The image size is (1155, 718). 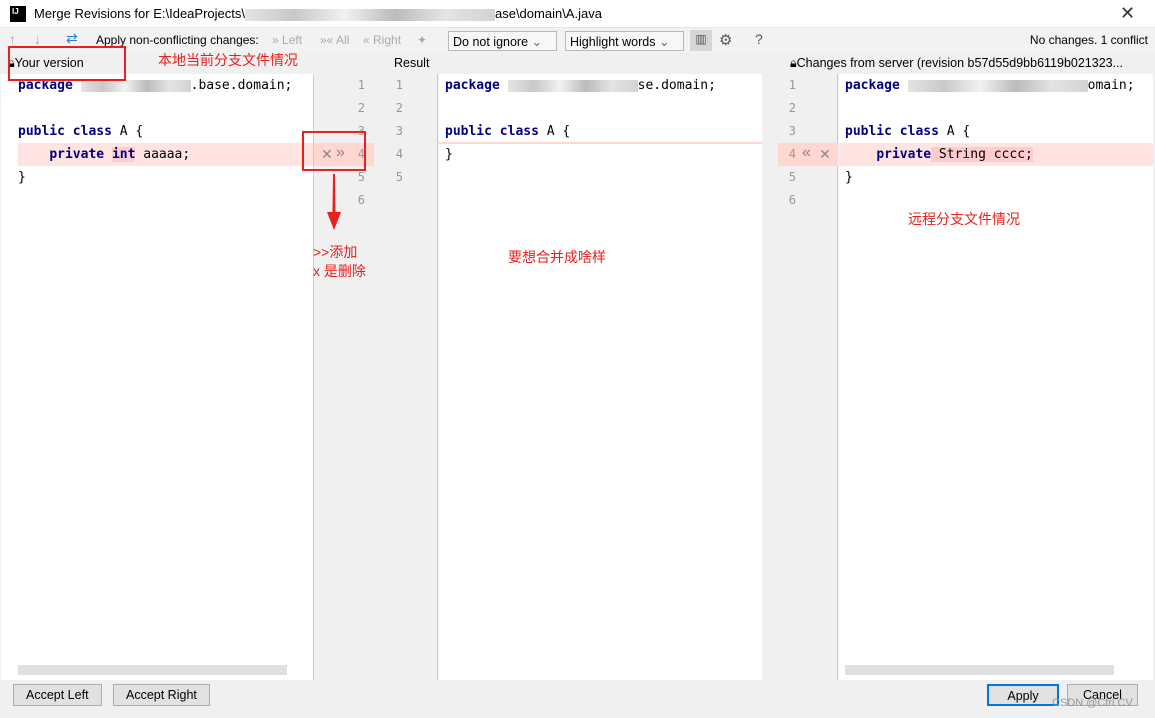 What do you see at coordinates (624, 41) in the screenshot?
I see `highlight-select: Highlight words ⌄` at bounding box center [624, 41].